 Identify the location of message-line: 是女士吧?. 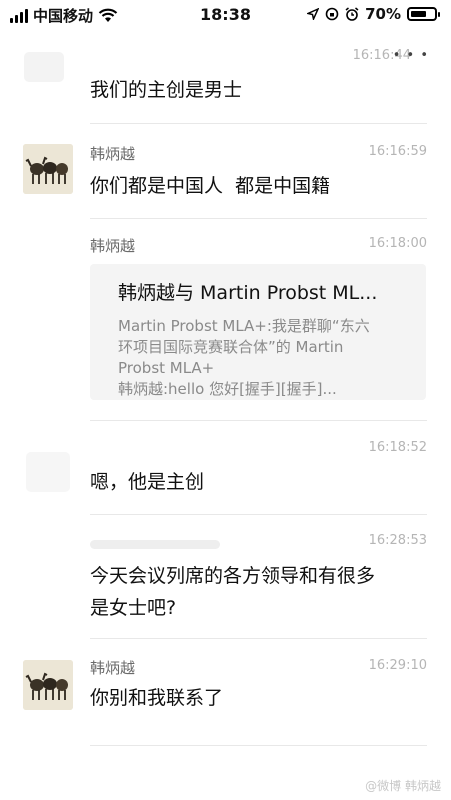
(133, 608).